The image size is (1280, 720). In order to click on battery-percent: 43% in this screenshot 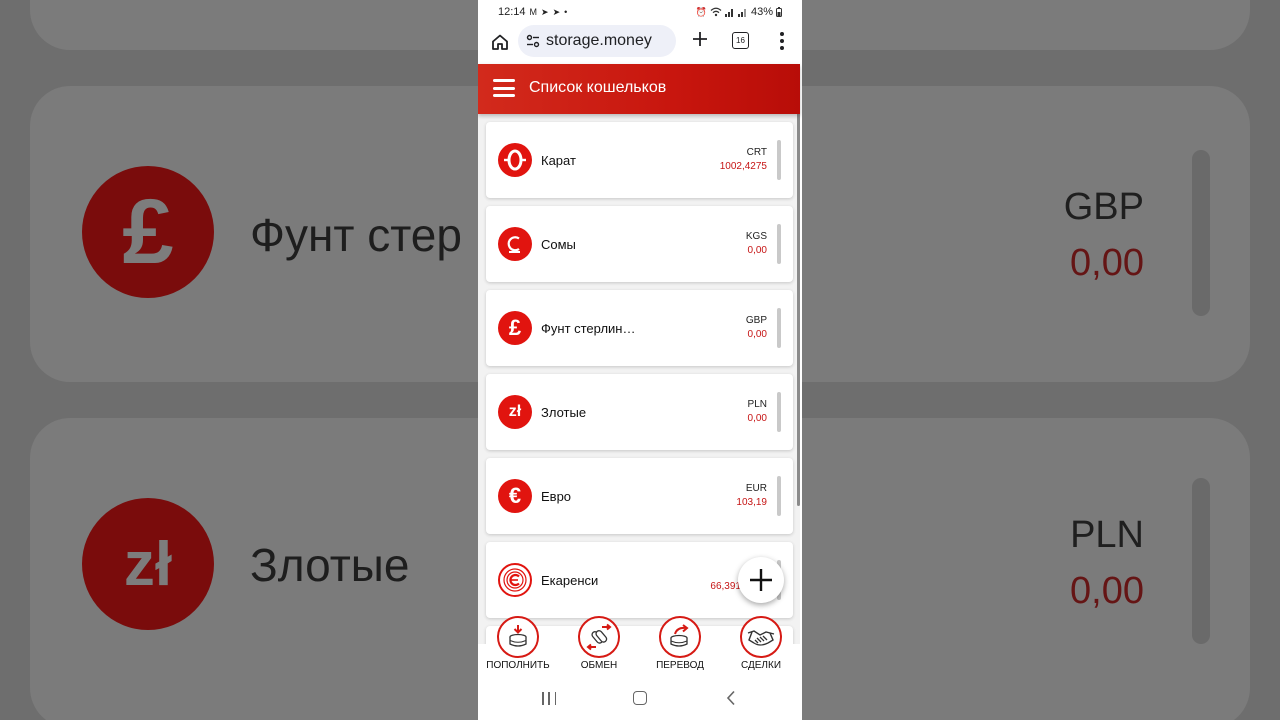, I will do `click(761, 12)`.